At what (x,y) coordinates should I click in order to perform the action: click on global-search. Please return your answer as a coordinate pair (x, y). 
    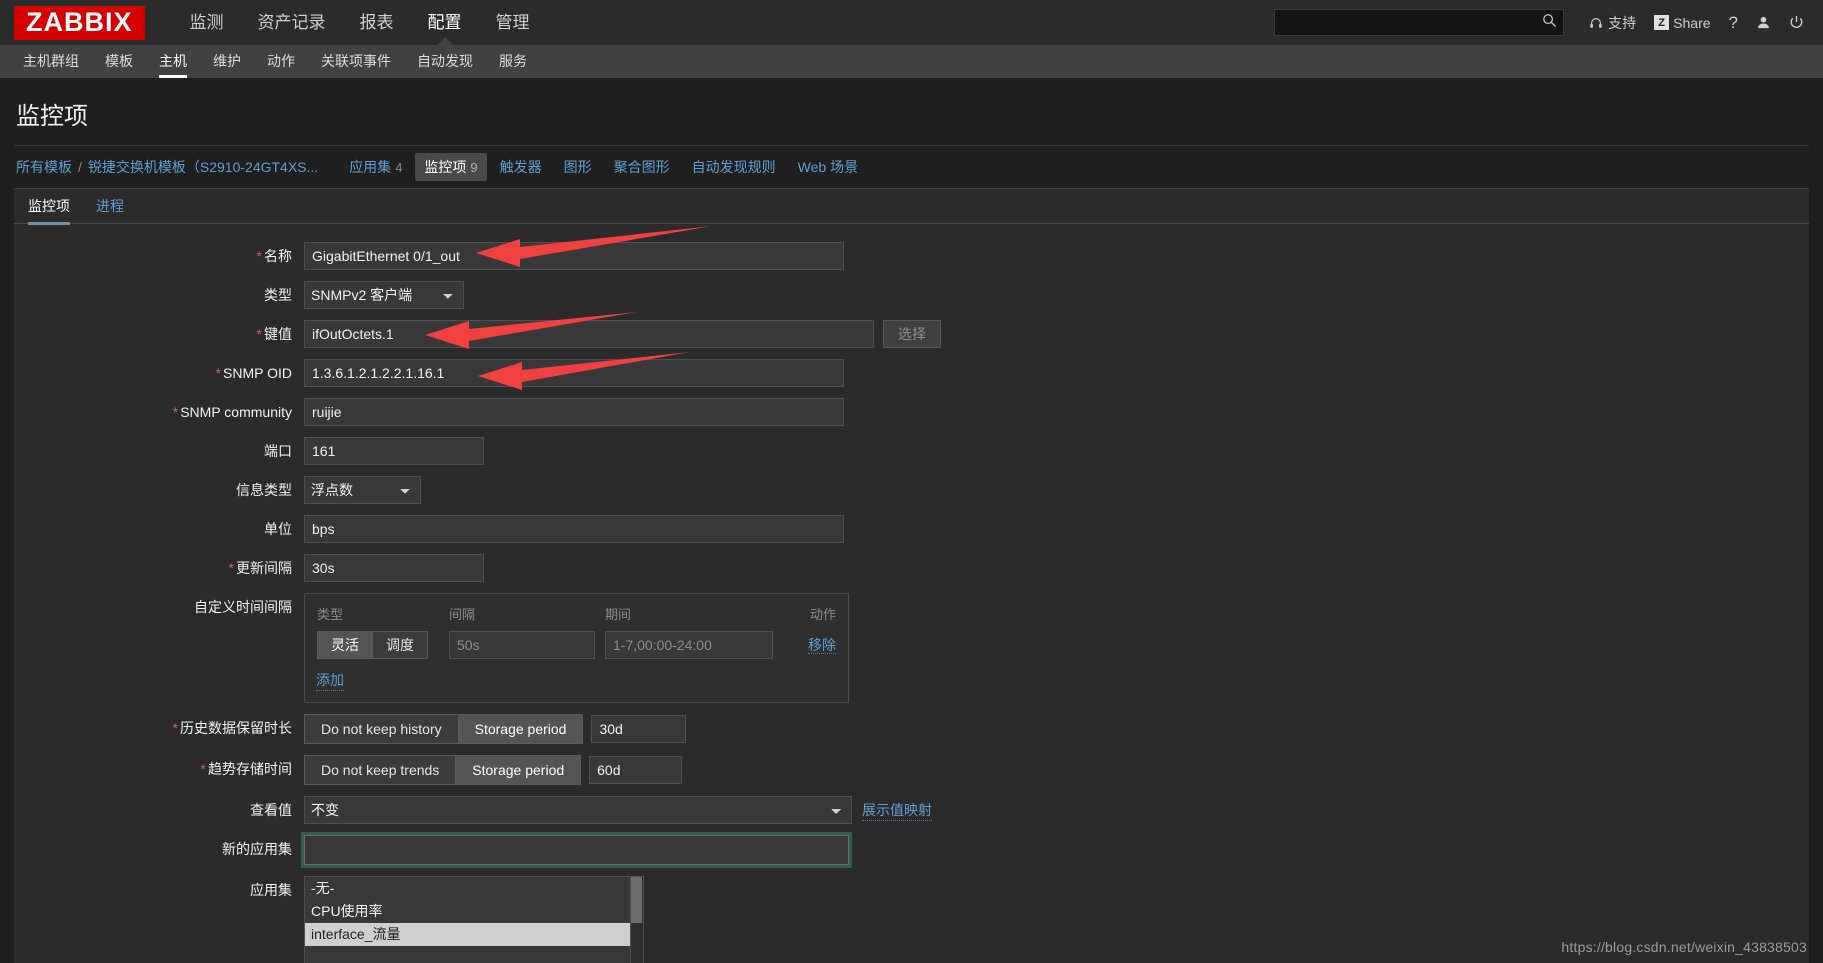
    Looking at the image, I should click on (1419, 22).